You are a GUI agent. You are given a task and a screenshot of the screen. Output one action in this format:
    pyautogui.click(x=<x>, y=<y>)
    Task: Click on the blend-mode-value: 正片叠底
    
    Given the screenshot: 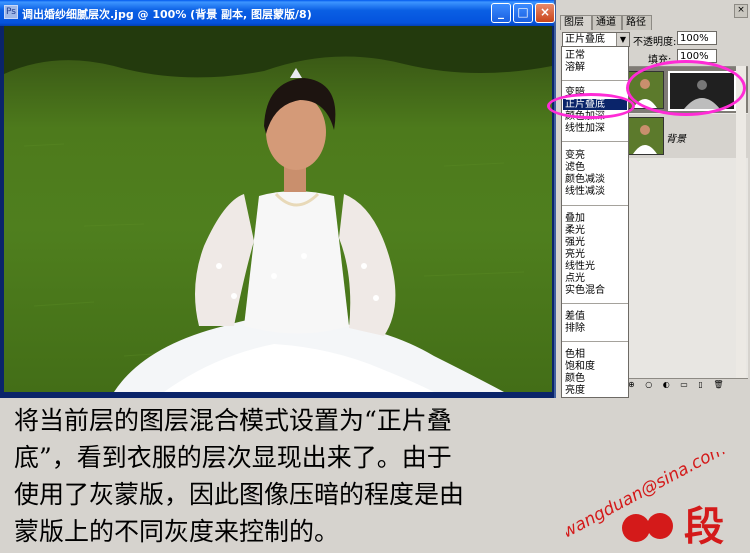 What is the action you would take?
    pyautogui.click(x=585, y=39)
    